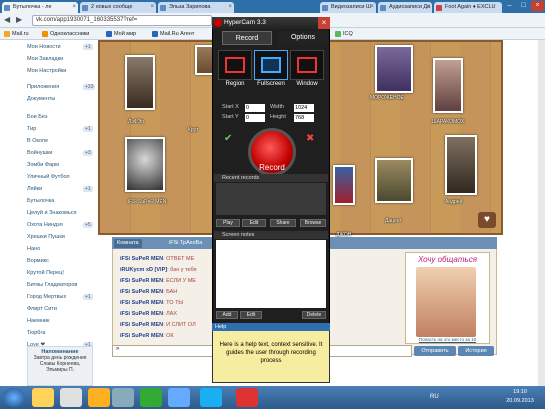 Image resolution: width=545 pixels, height=409 pixels. I want to click on sidebar-item: Целуй и Знакомься, so click(51, 213).